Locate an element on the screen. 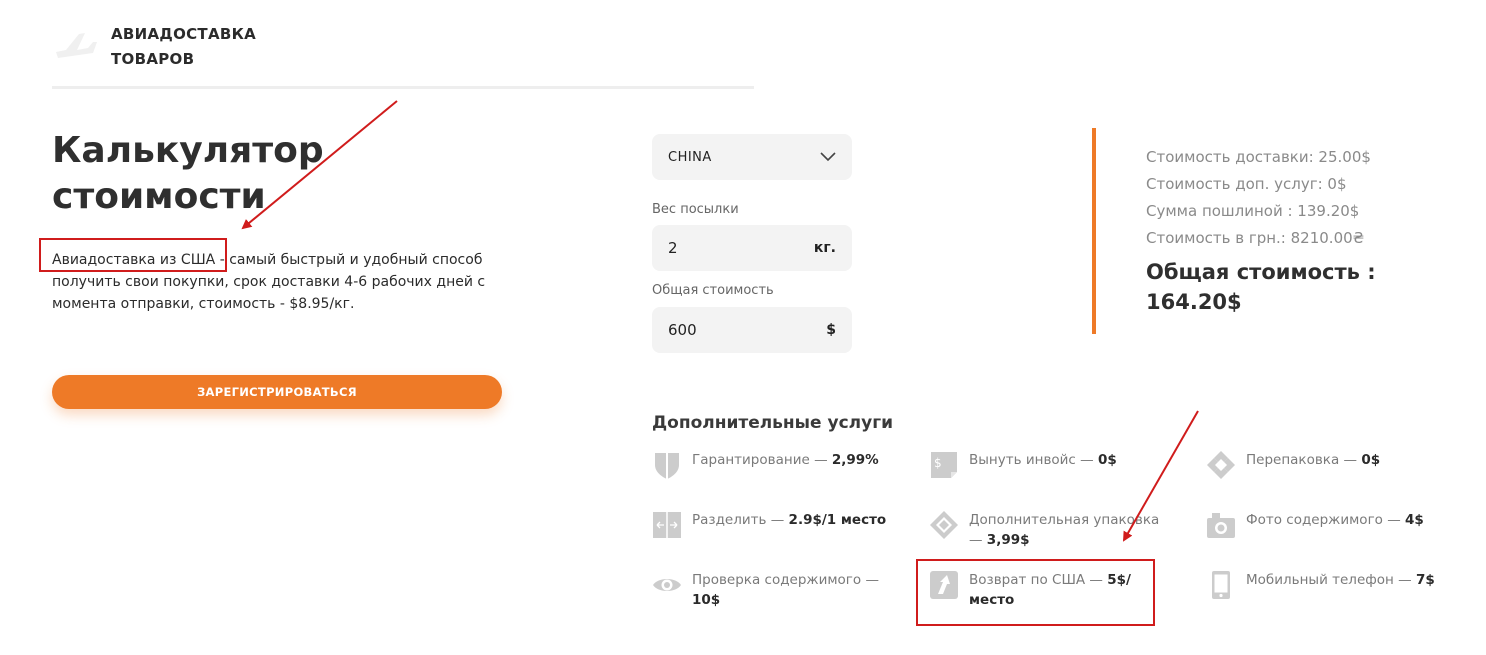  country-selected-value: CHINA is located at coordinates (690, 157).